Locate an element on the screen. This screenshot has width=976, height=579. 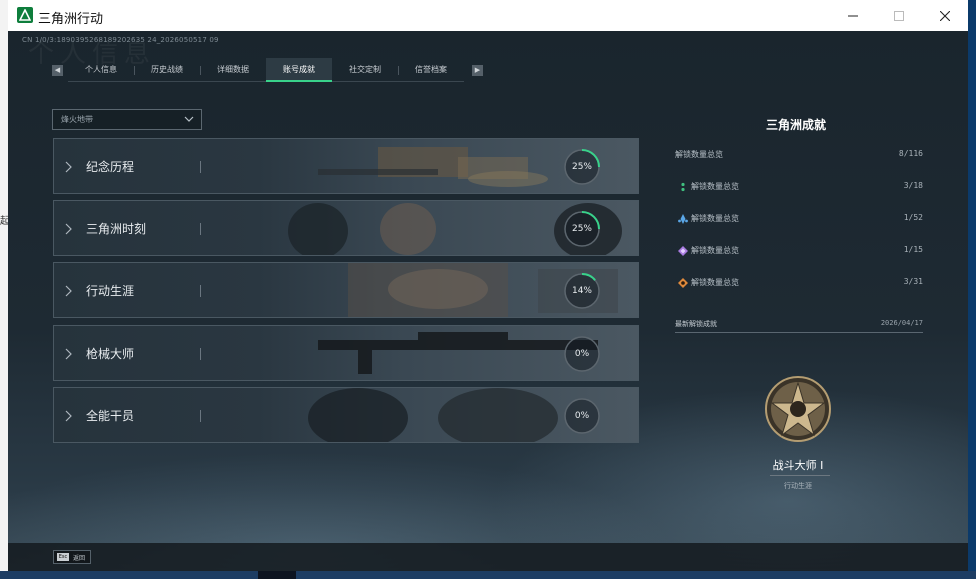
achievement-medal-icon is located at coordinates (798, 409).